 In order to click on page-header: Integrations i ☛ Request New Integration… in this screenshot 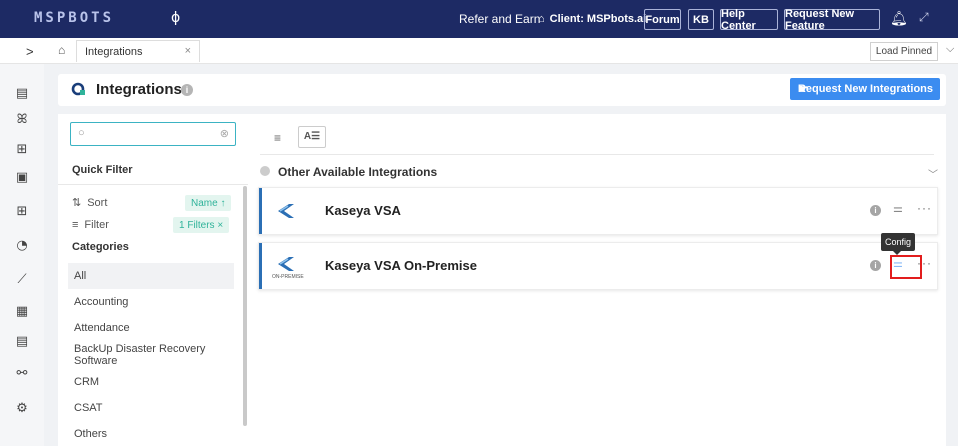, I will do `click(502, 90)`.